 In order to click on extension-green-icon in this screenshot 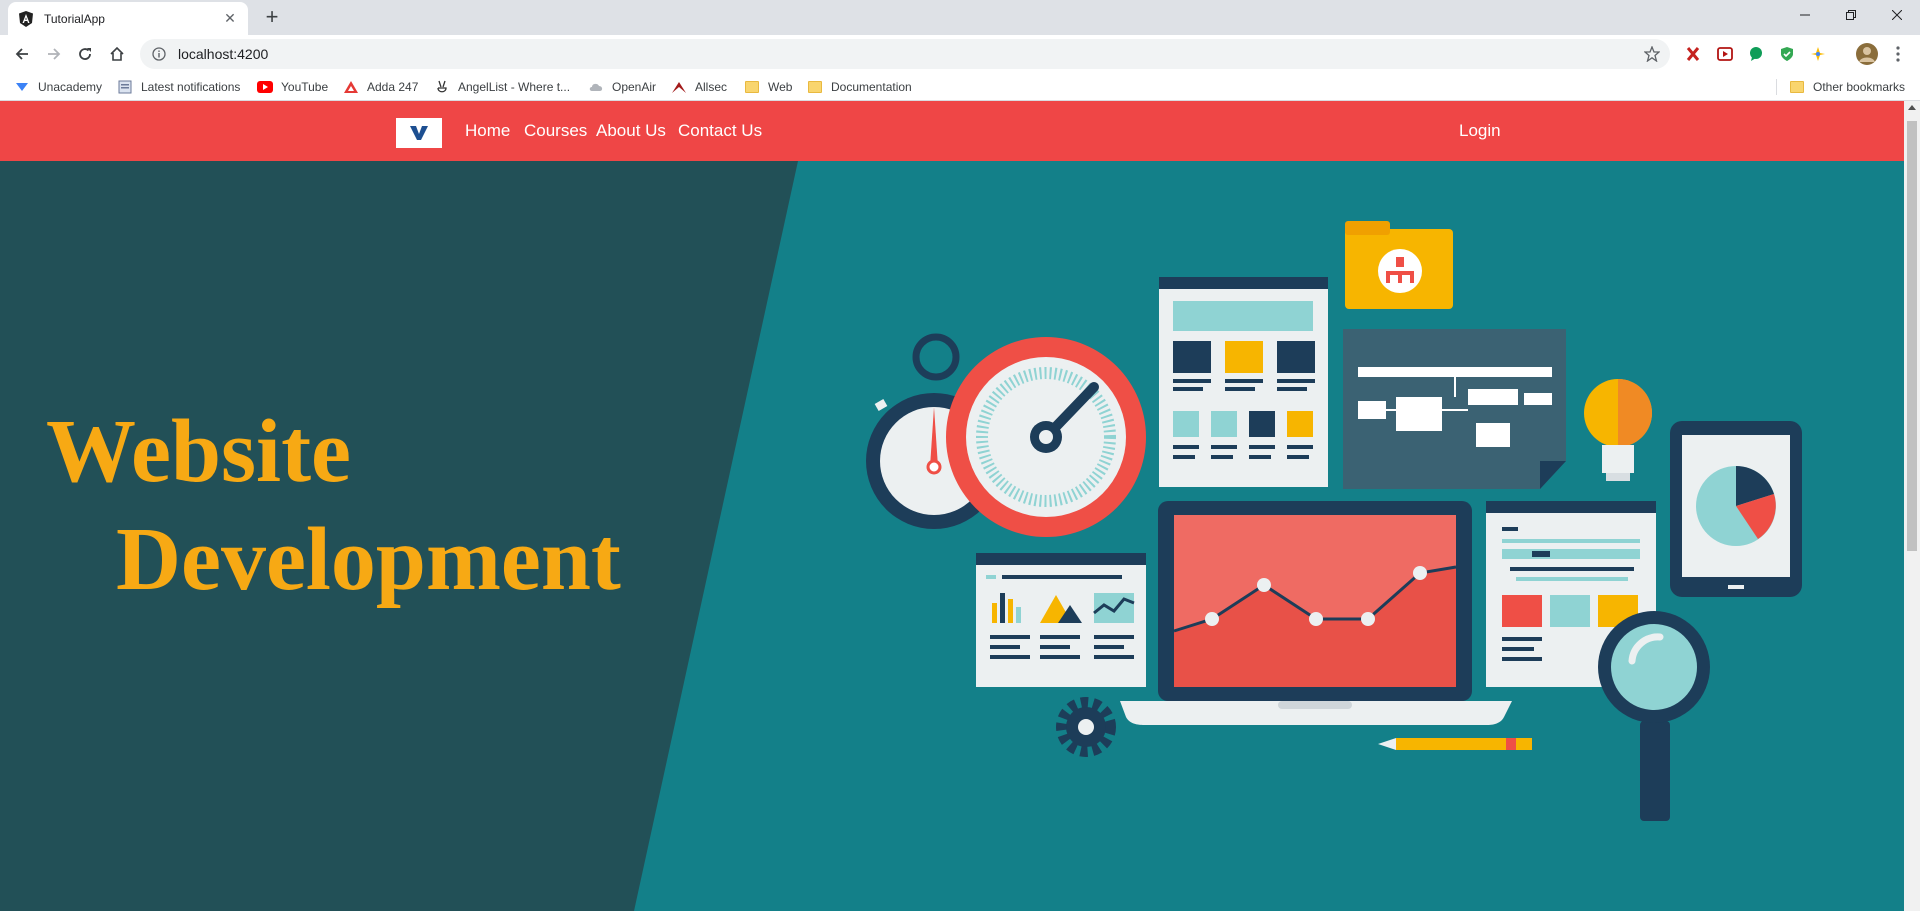, I will do `click(1756, 54)`.